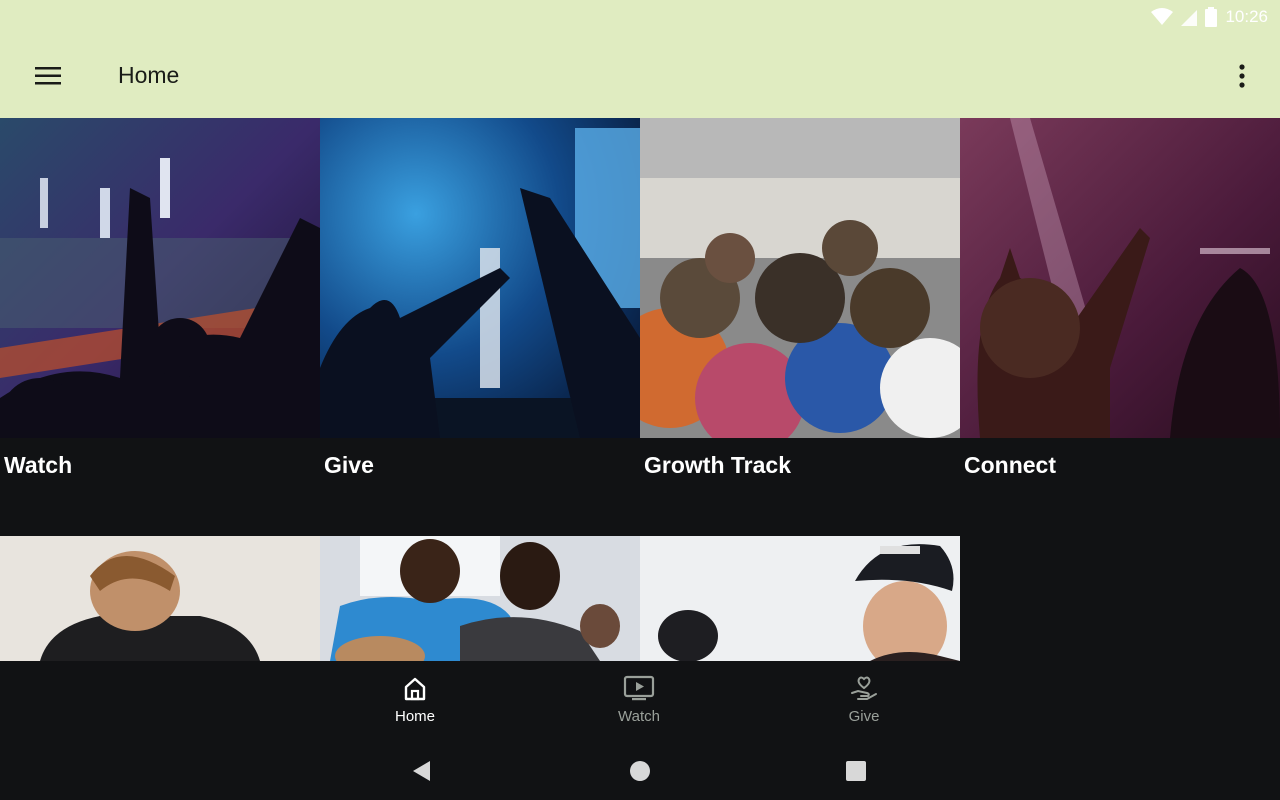  I want to click on bottom-navigation: Home Watch Give, so click(640, 701).